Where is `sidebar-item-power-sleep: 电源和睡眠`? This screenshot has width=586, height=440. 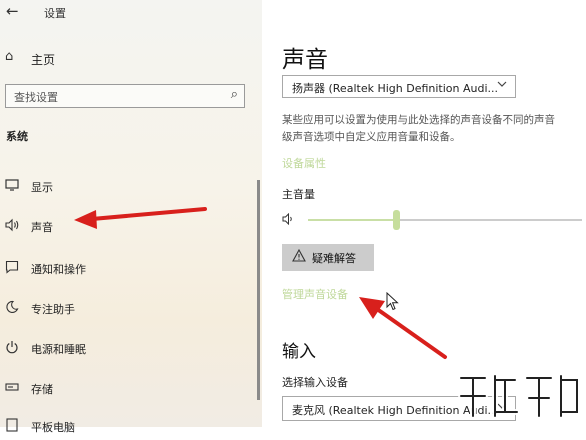
sidebar-item-power-sleep: 电源和睡眠 is located at coordinates (129, 349).